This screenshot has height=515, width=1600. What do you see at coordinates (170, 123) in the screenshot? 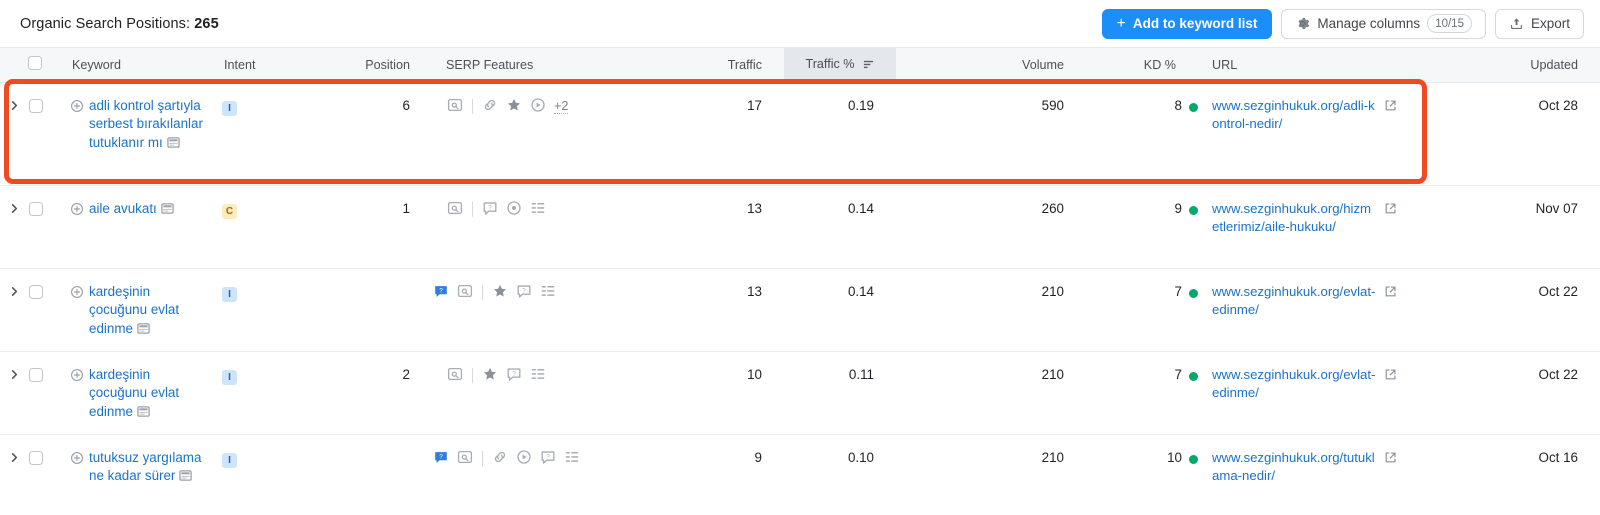
I see `keyword-link: bırakılanlar` at bounding box center [170, 123].